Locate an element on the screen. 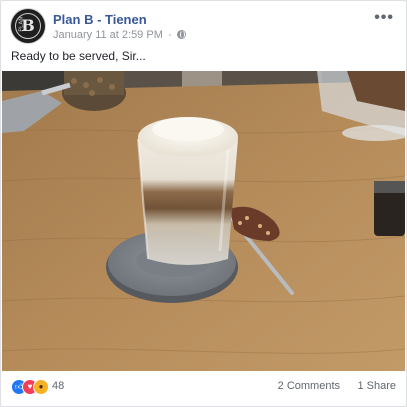 The width and height of the screenshot is (407, 407). avatar-letter: B is located at coordinates (28, 25).